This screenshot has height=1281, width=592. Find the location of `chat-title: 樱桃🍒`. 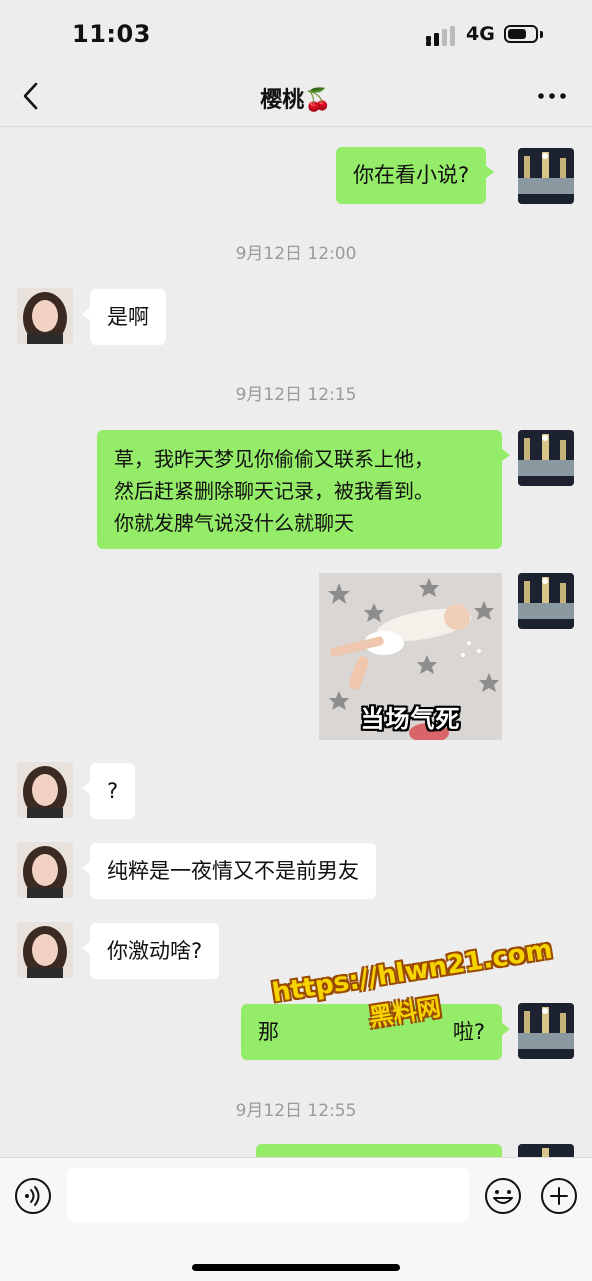

chat-title: 樱桃🍒 is located at coordinates (296, 100).